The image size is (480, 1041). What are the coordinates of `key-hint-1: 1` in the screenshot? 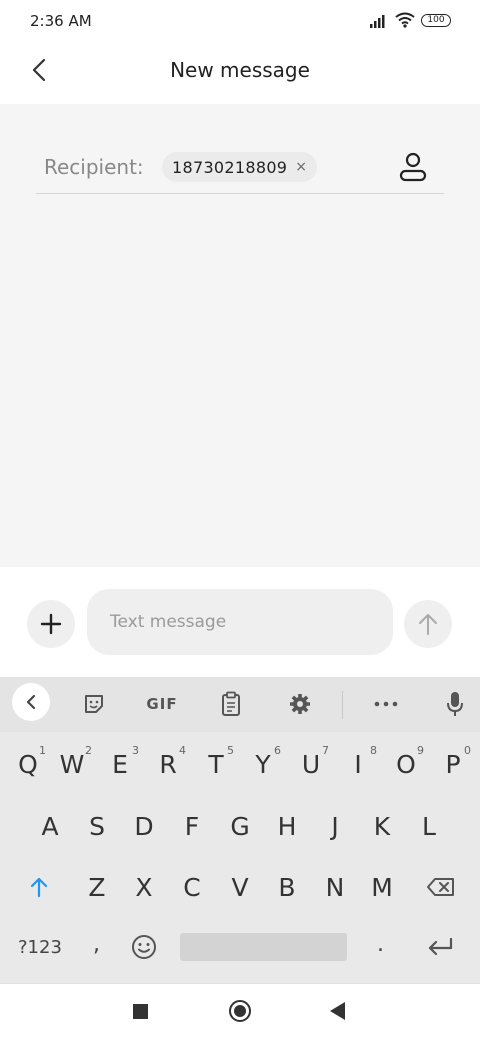 It's located at (42, 750).